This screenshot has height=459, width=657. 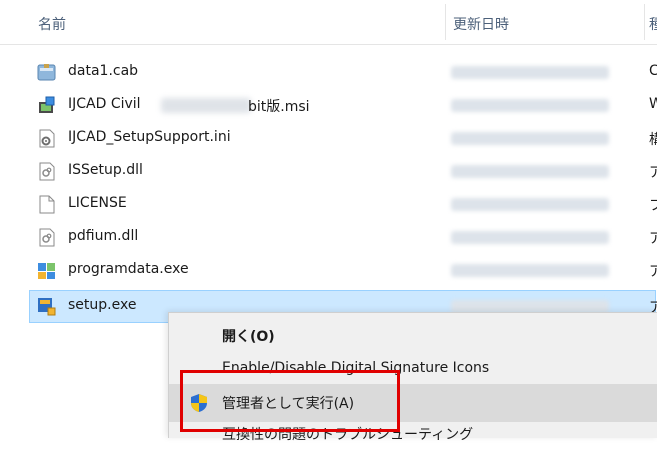 I want to click on file-row: ISSetup.dll ア, so click(x=343, y=171).